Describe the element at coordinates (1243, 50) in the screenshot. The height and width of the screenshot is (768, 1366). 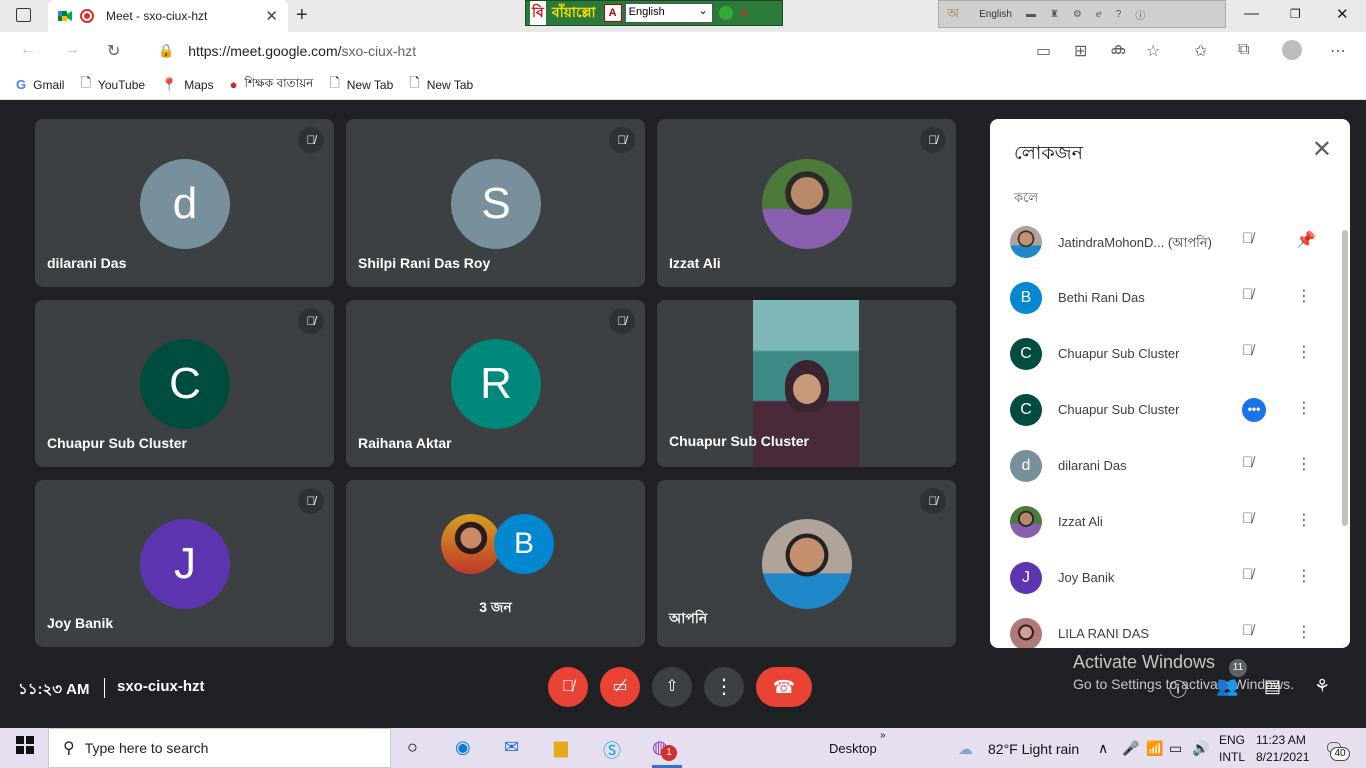
I see `collections-icon: ⧉` at that location.